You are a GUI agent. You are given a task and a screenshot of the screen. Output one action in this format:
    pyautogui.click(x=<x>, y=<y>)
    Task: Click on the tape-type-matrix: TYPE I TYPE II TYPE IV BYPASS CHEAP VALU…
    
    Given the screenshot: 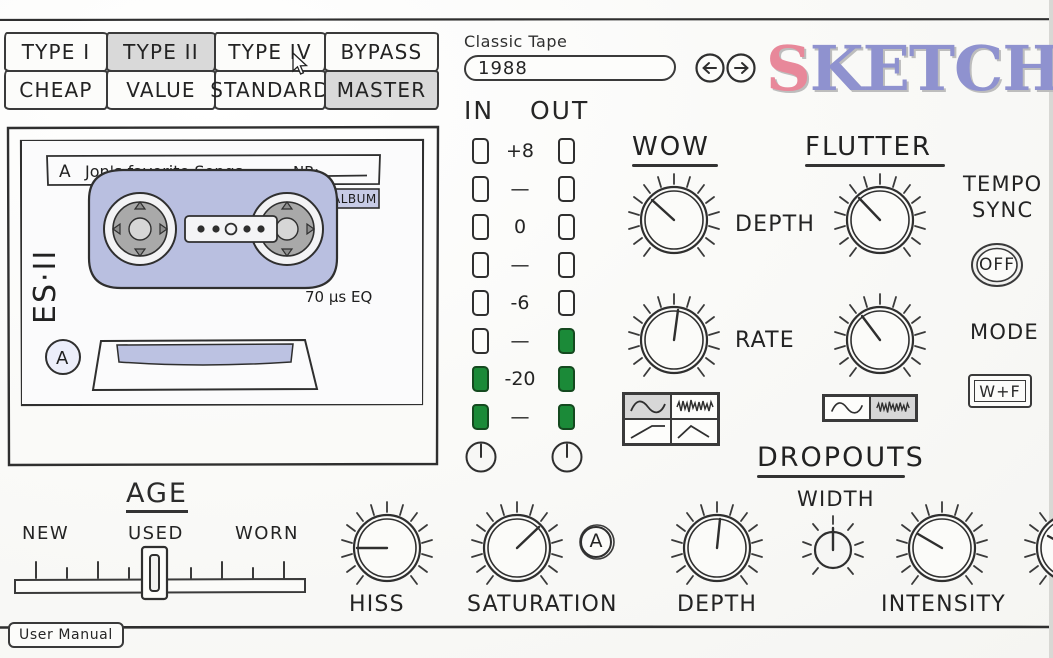 What is the action you would take?
    pyautogui.click(x=224, y=72)
    